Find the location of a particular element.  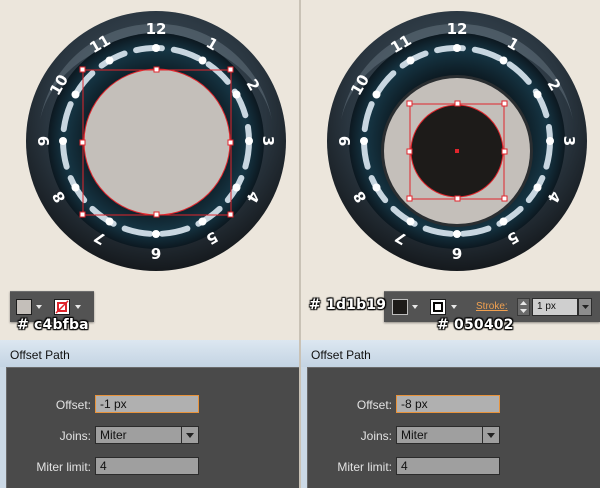

stroke-square-icon is located at coordinates (438, 307).